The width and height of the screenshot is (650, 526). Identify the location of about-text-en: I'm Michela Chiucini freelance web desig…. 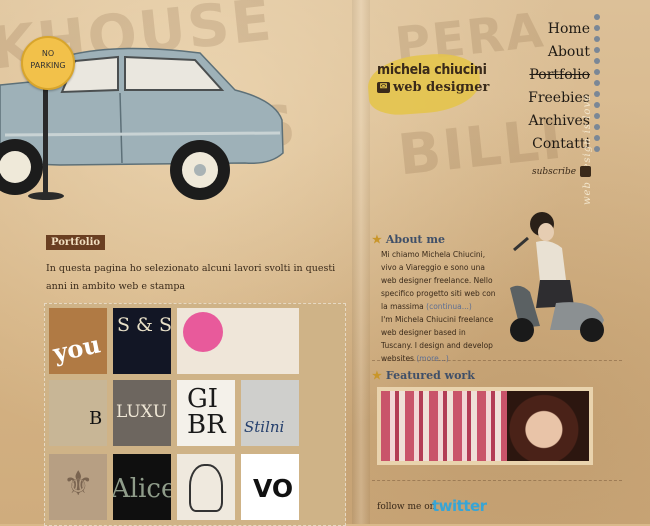
(440, 339).